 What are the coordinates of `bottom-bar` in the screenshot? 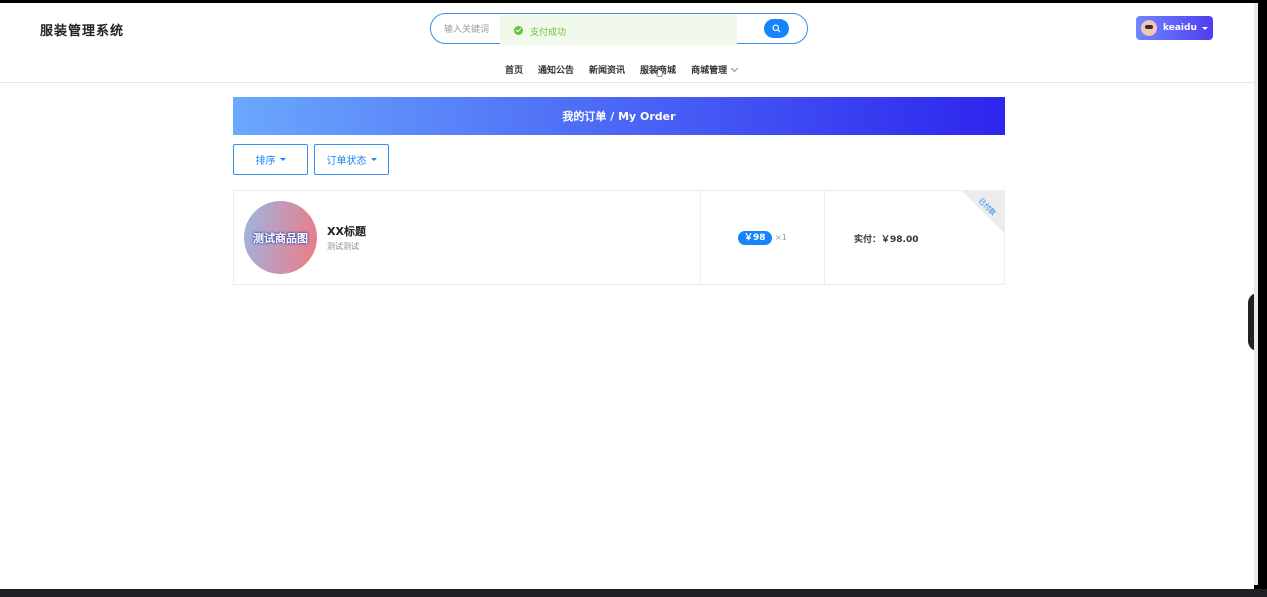 It's located at (633, 593).